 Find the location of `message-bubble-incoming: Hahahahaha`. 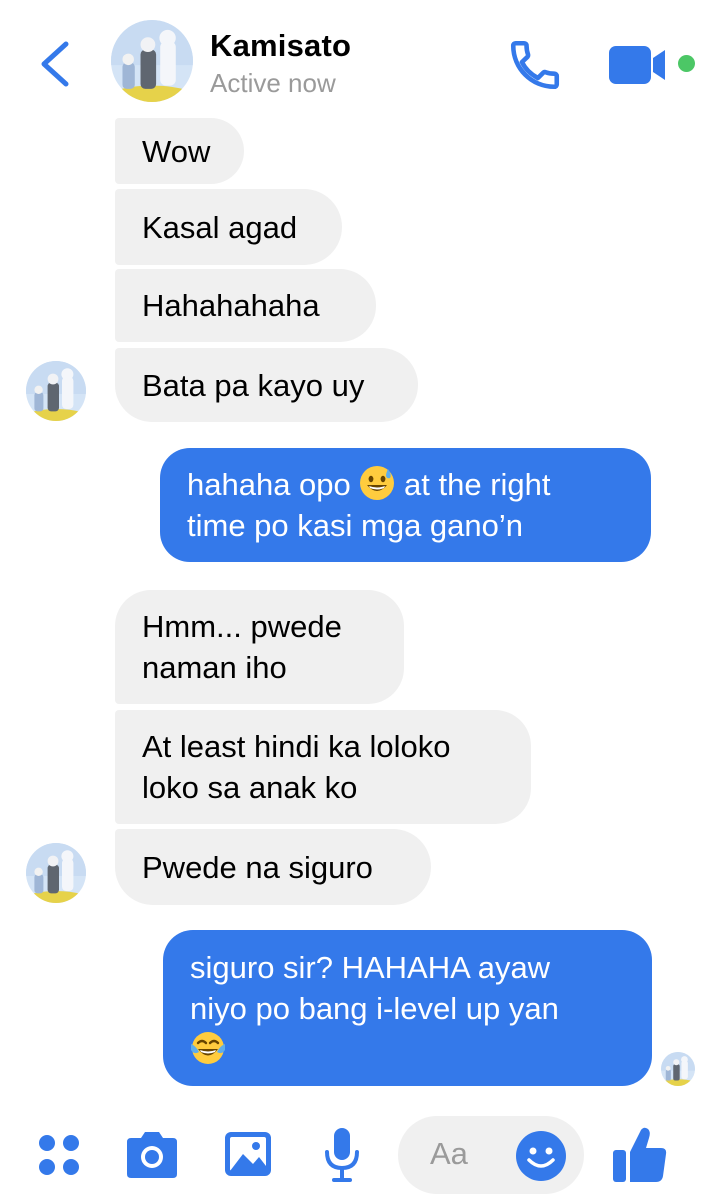

message-bubble-incoming: Hahahahaha is located at coordinates (245, 305).